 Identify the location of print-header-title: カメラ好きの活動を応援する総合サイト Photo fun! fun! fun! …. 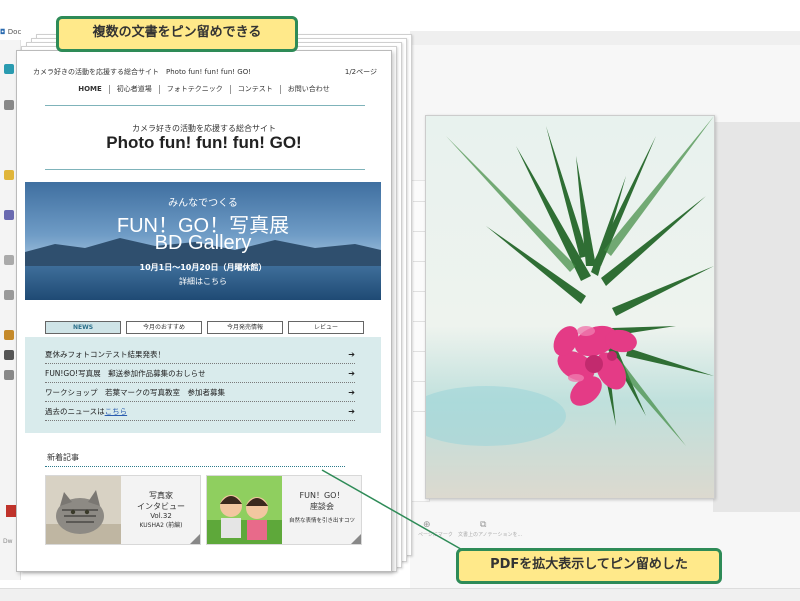
(142, 72).